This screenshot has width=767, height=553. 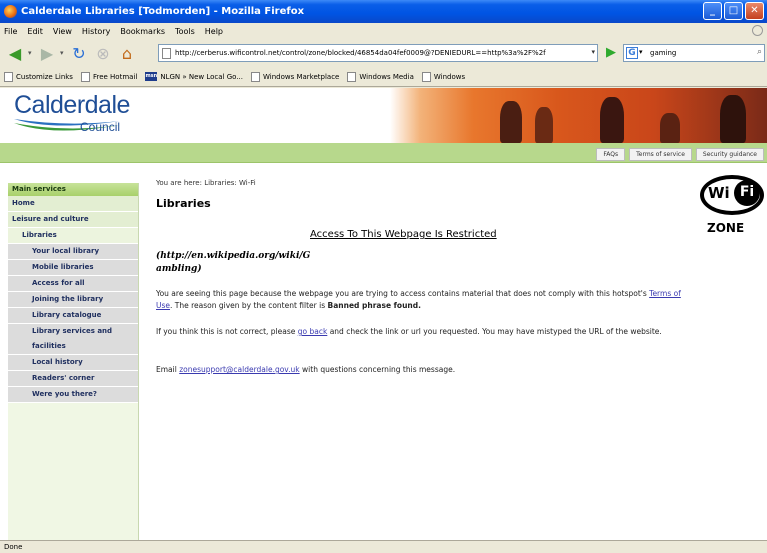 What do you see at coordinates (578, 115) in the screenshot?
I see `header-banner-image` at bounding box center [578, 115].